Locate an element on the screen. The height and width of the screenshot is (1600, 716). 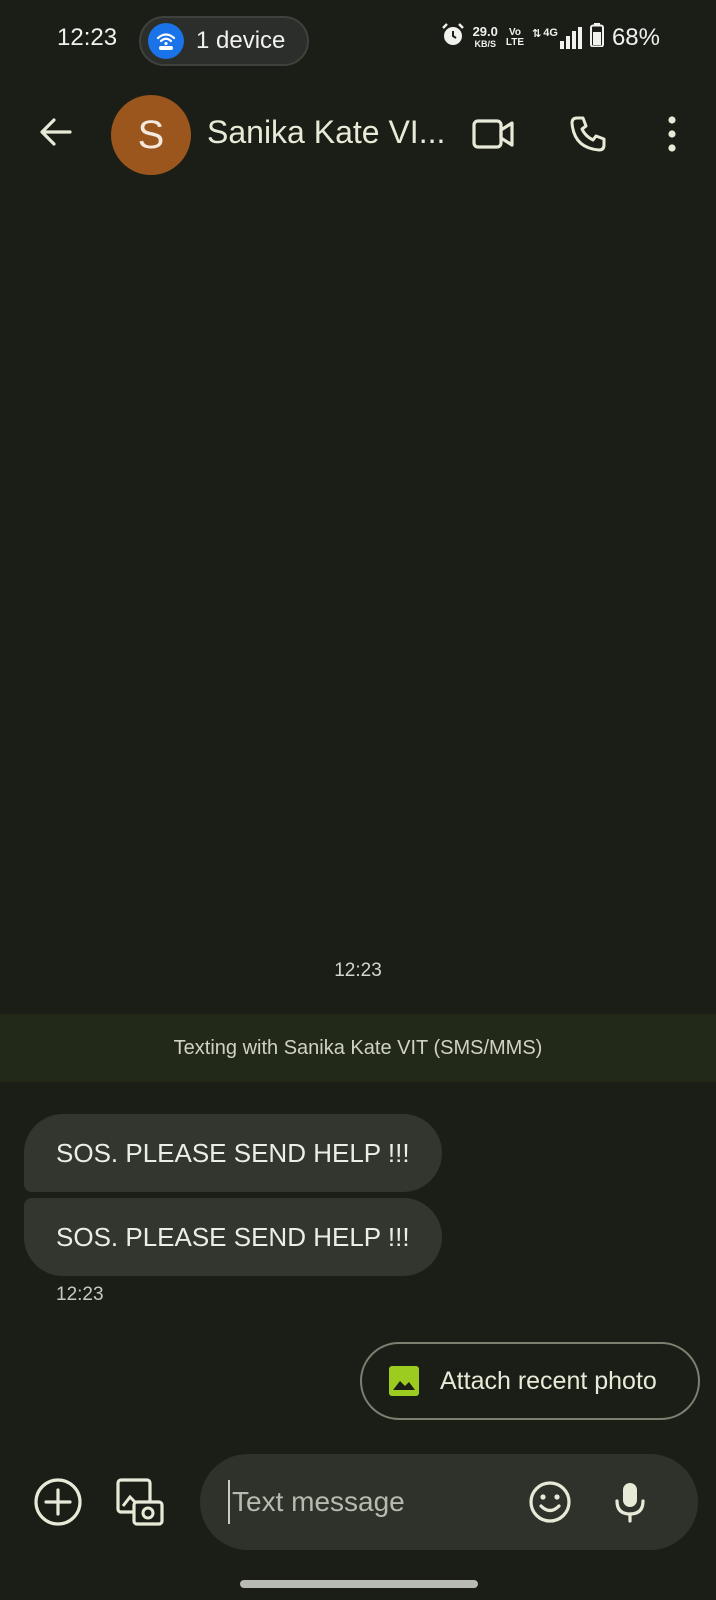
volte-bottom: LTE is located at coordinates (515, 42).